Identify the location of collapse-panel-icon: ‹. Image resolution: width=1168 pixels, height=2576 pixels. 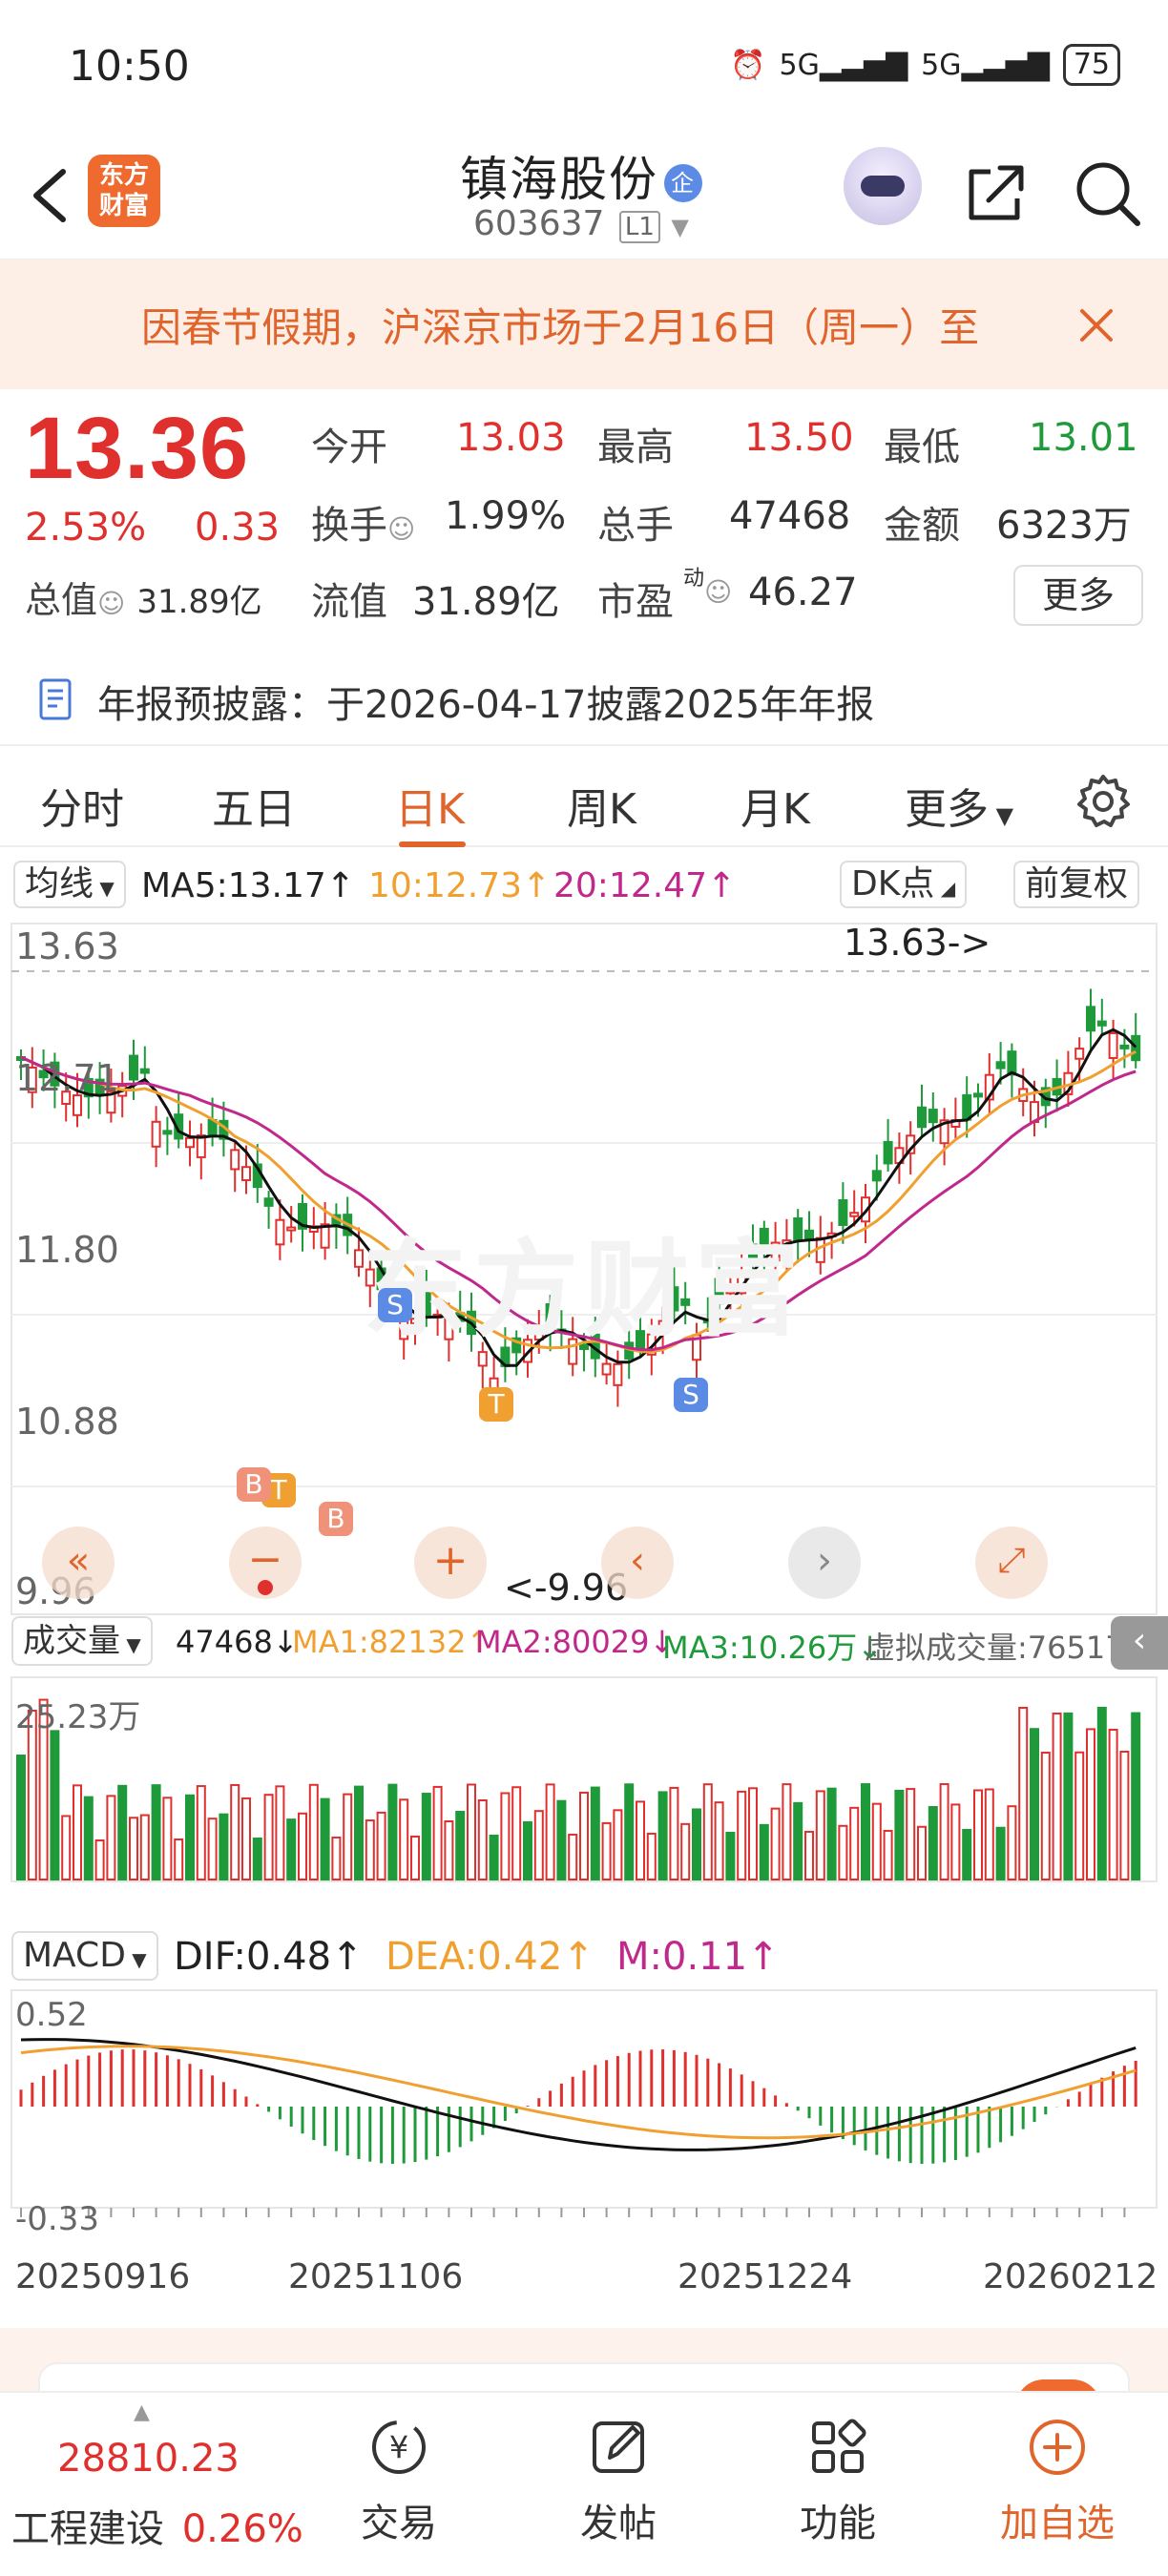
(1139, 1643).